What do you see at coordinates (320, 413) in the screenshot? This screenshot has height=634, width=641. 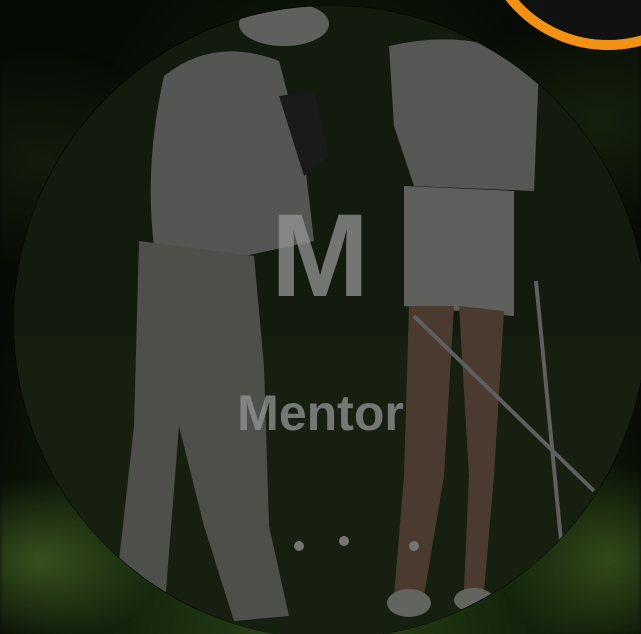 I see `mentor-role-label: Mentor` at bounding box center [320, 413].